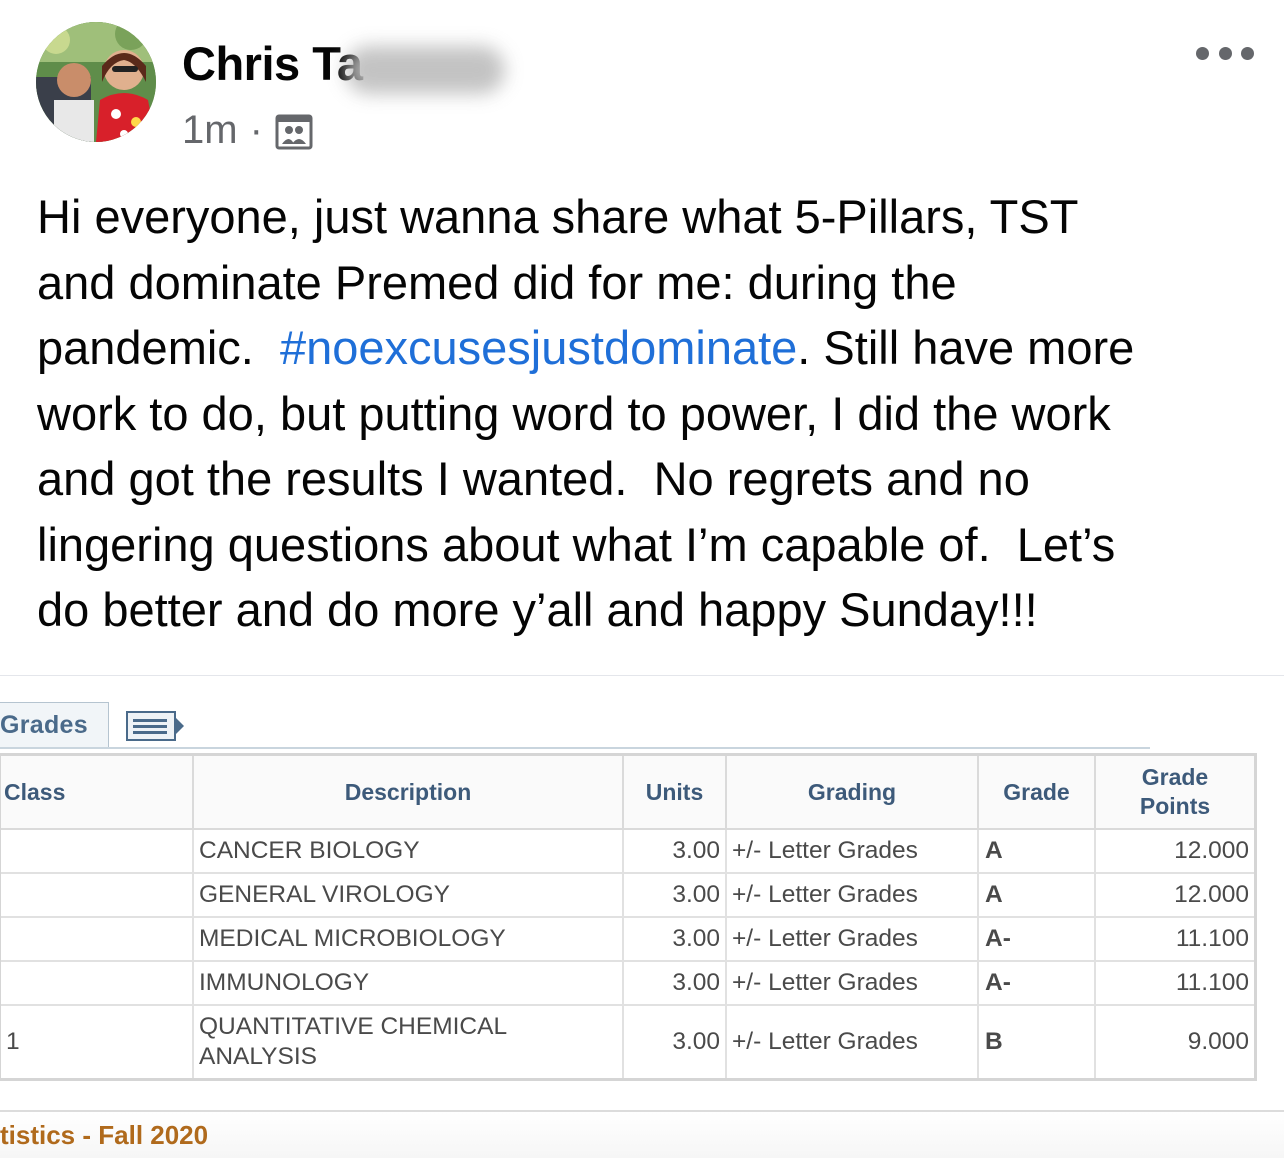 The image size is (1284, 1161). Describe the element at coordinates (1175, 806) in the screenshot. I see `header-grade-points-line2: Points` at that location.